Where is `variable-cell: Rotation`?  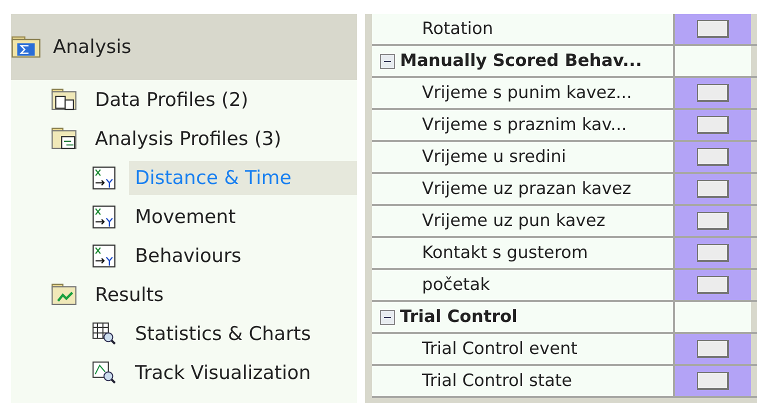 variable-cell: Rotation is located at coordinates (524, 29).